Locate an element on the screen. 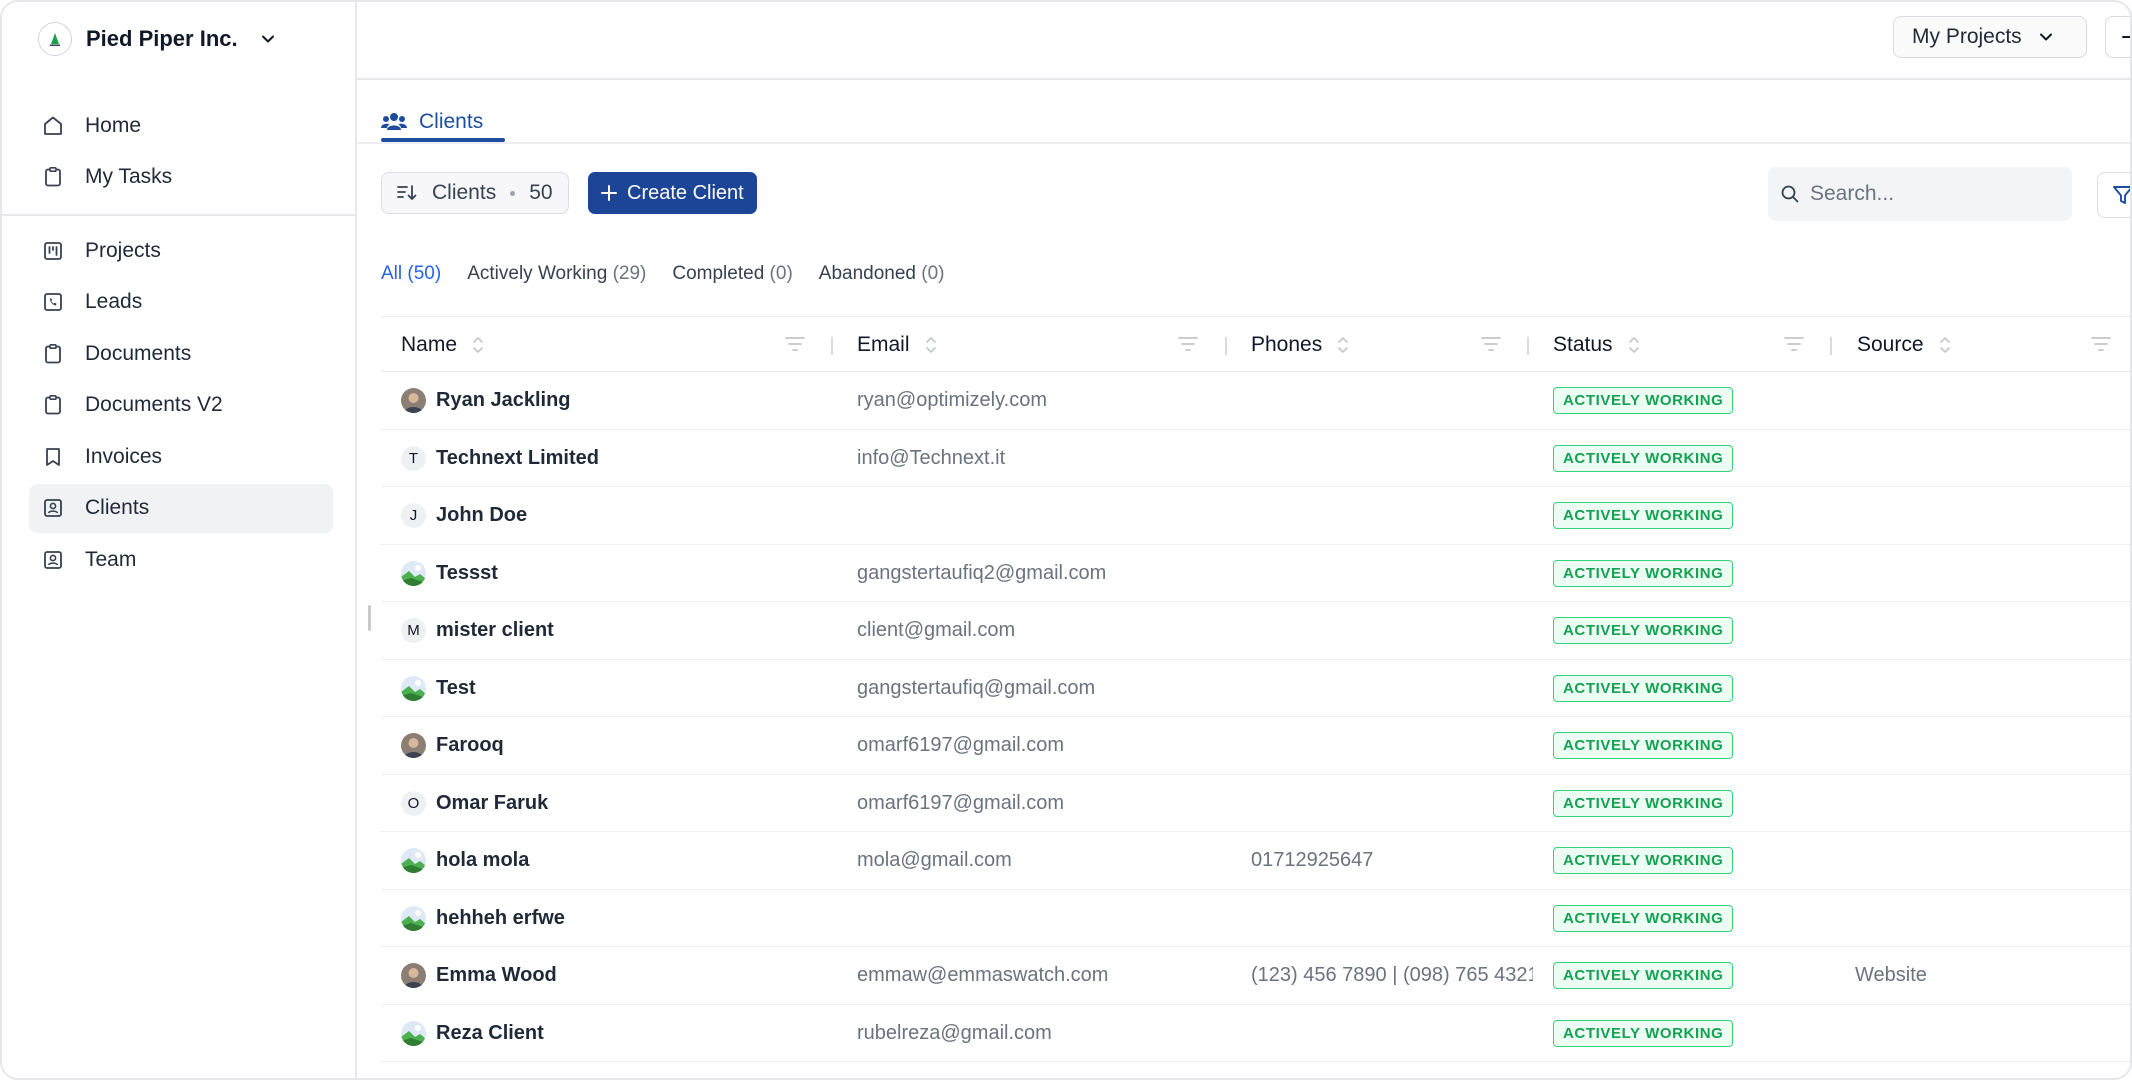 Image resolution: width=2132 pixels, height=1080 pixels. client-name-cell: Reza Client is located at coordinates (472, 1034).